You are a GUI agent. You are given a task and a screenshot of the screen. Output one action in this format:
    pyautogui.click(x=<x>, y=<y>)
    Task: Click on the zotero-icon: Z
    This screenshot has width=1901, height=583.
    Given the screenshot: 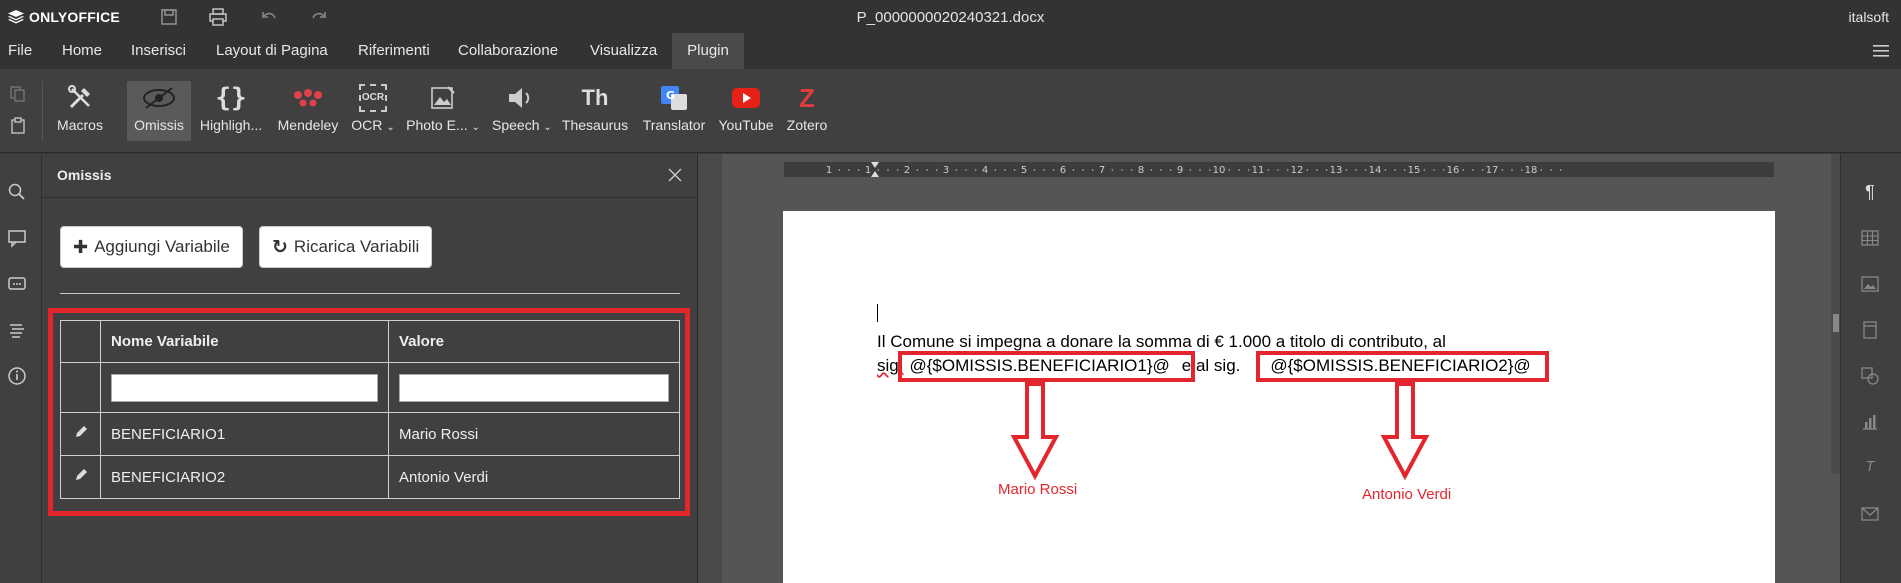 What is the action you would take?
    pyautogui.click(x=807, y=97)
    